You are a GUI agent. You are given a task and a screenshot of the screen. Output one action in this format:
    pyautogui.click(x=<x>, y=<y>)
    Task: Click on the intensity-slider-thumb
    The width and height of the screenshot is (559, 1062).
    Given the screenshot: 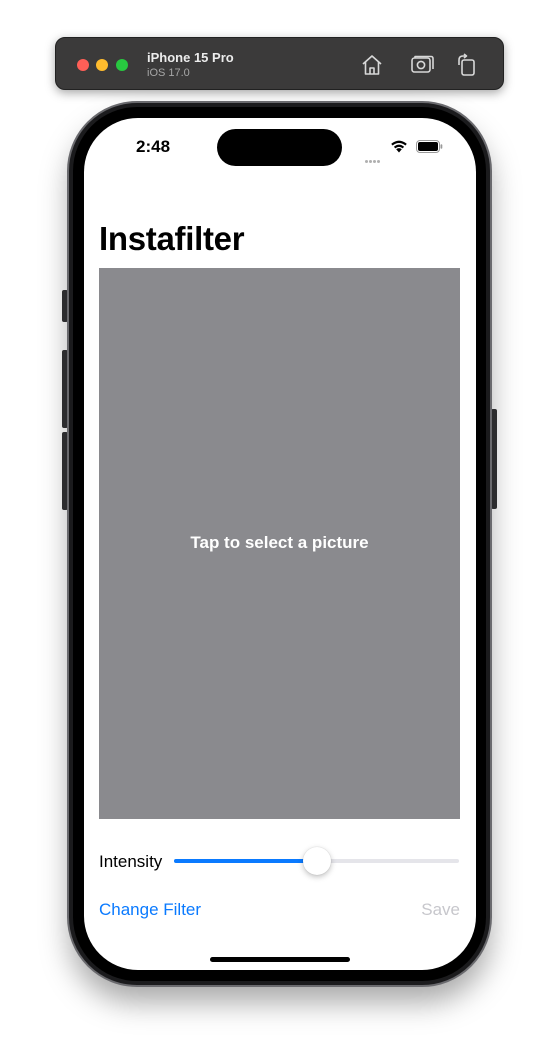 What is the action you would take?
    pyautogui.click(x=316, y=861)
    